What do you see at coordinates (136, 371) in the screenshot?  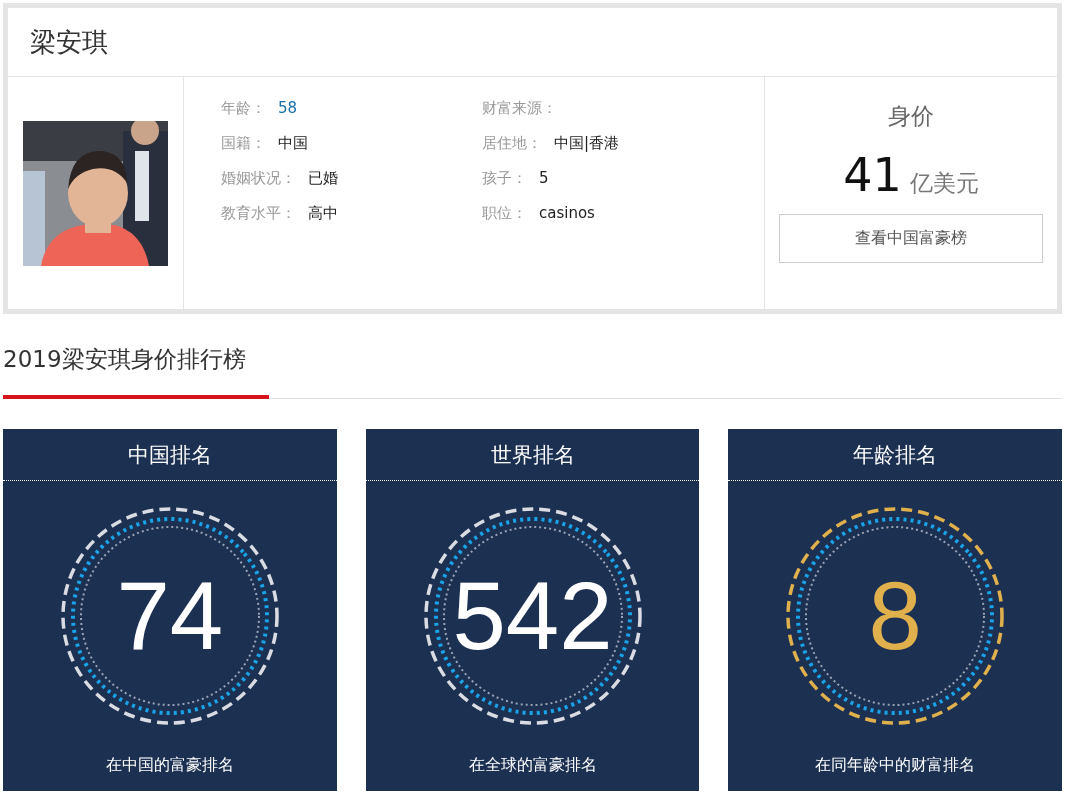 I see `section-title: 2019梁安琪身价排行榜` at bounding box center [136, 371].